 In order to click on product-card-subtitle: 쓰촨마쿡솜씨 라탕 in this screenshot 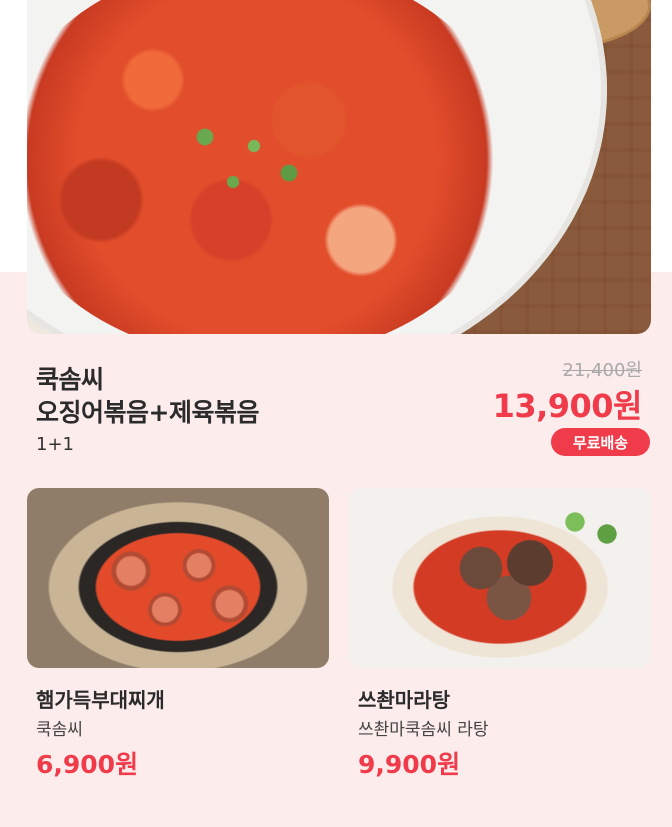, I will do `click(423, 730)`.